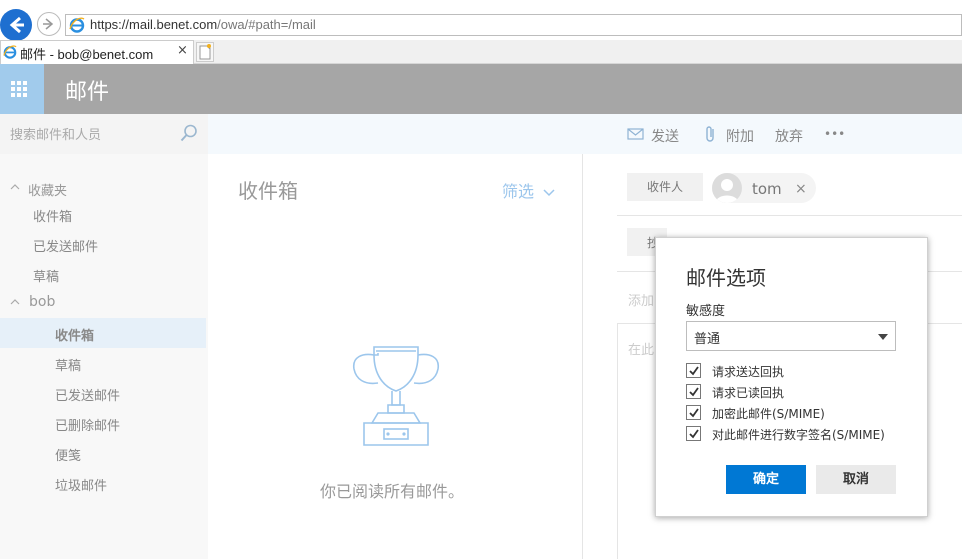 The height and width of the screenshot is (559, 962). Describe the element at coordinates (726, 278) in the screenshot. I see `dialog-title: 邮件选项` at that location.